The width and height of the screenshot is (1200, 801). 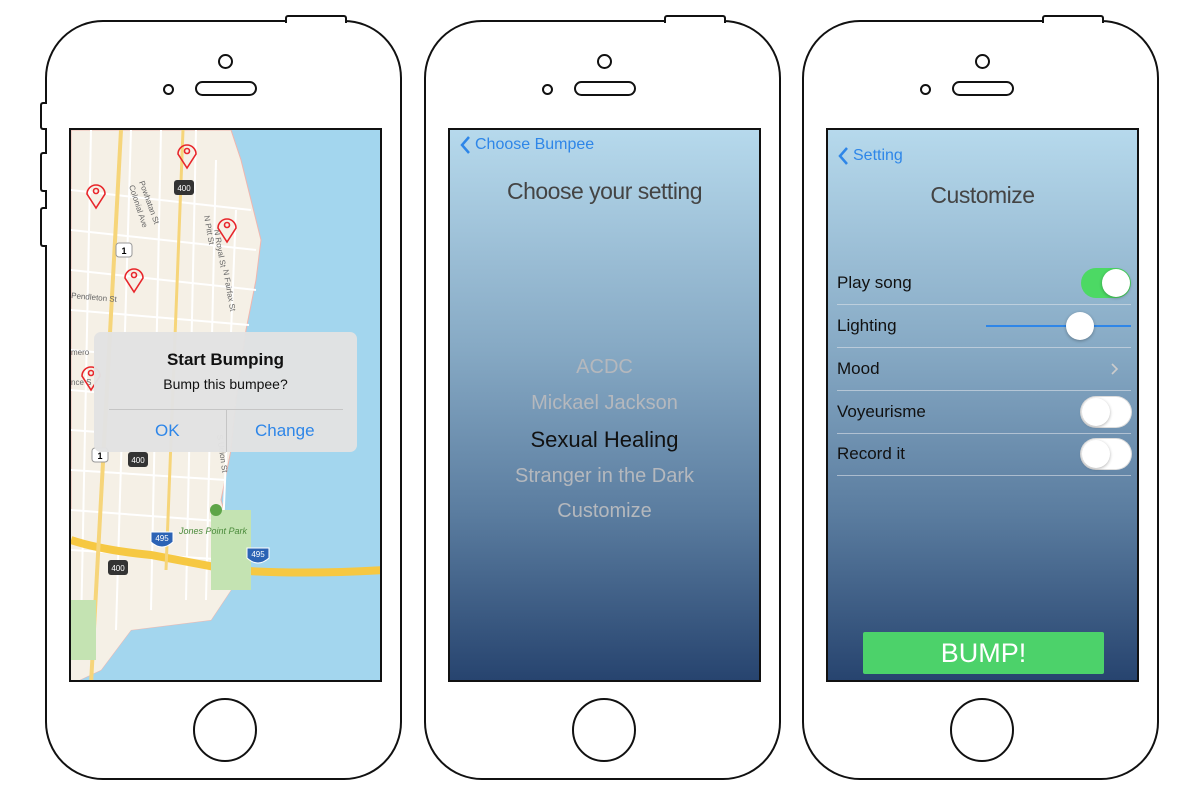 I want to click on back-button: Setting, so click(x=870, y=156).